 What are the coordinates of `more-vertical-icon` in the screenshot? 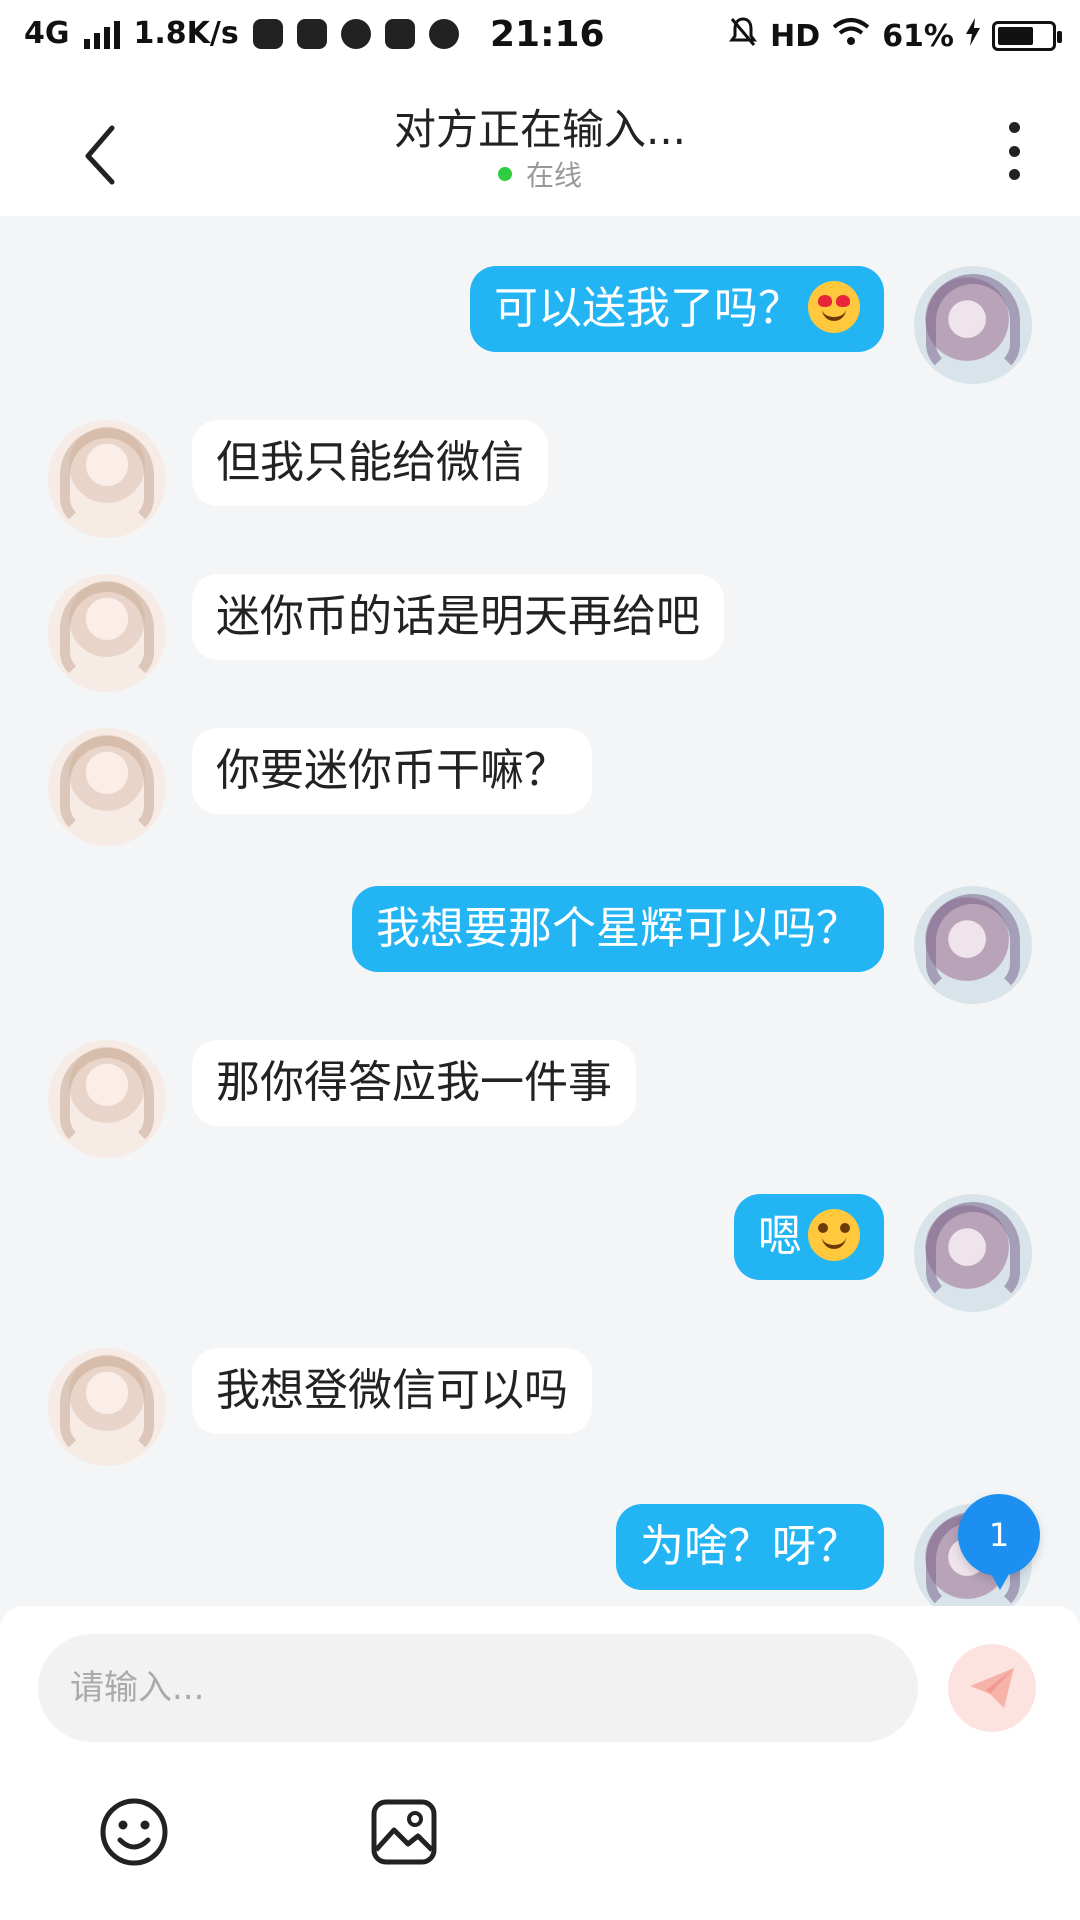 It's located at (1014, 127).